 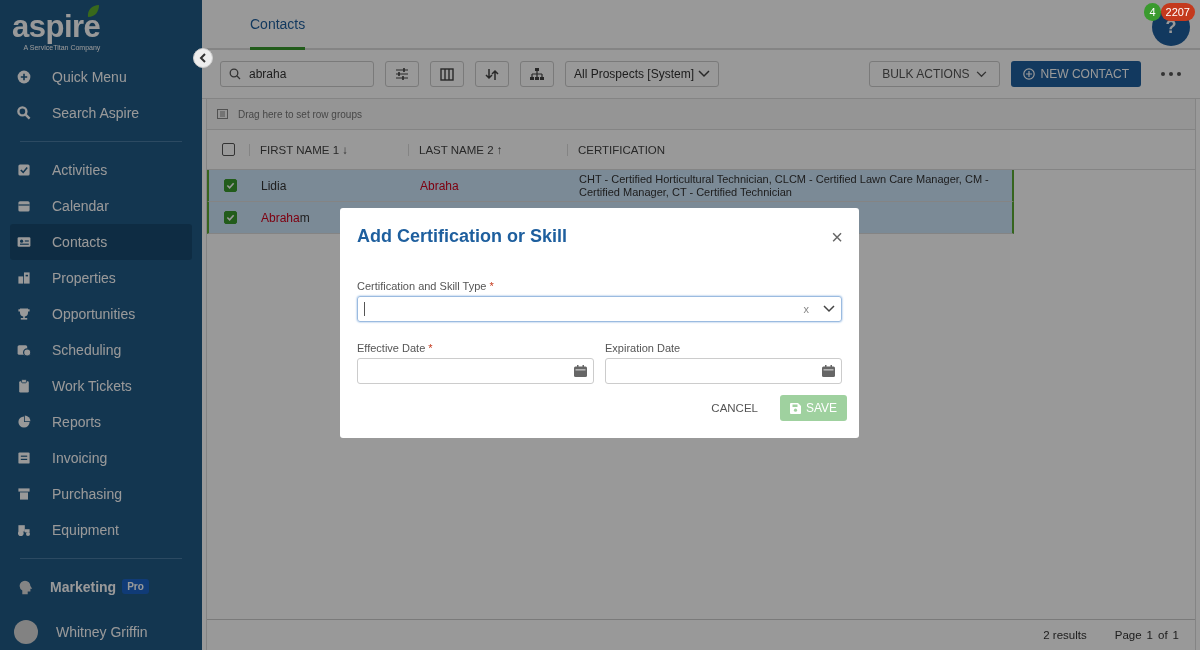 What do you see at coordinates (1128, 635) in the screenshot?
I see `page-label: Page` at bounding box center [1128, 635].